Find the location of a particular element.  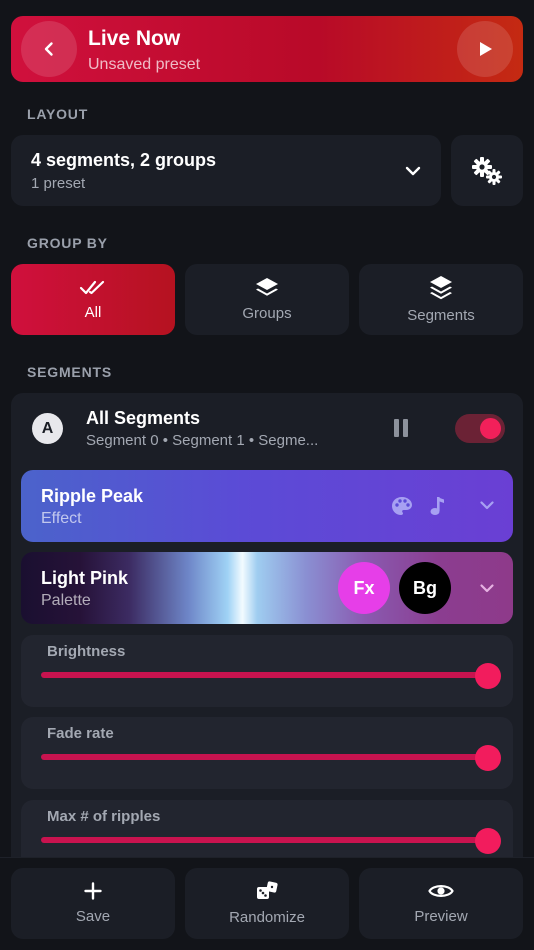

brightness-label: Brightness is located at coordinates (86, 651).